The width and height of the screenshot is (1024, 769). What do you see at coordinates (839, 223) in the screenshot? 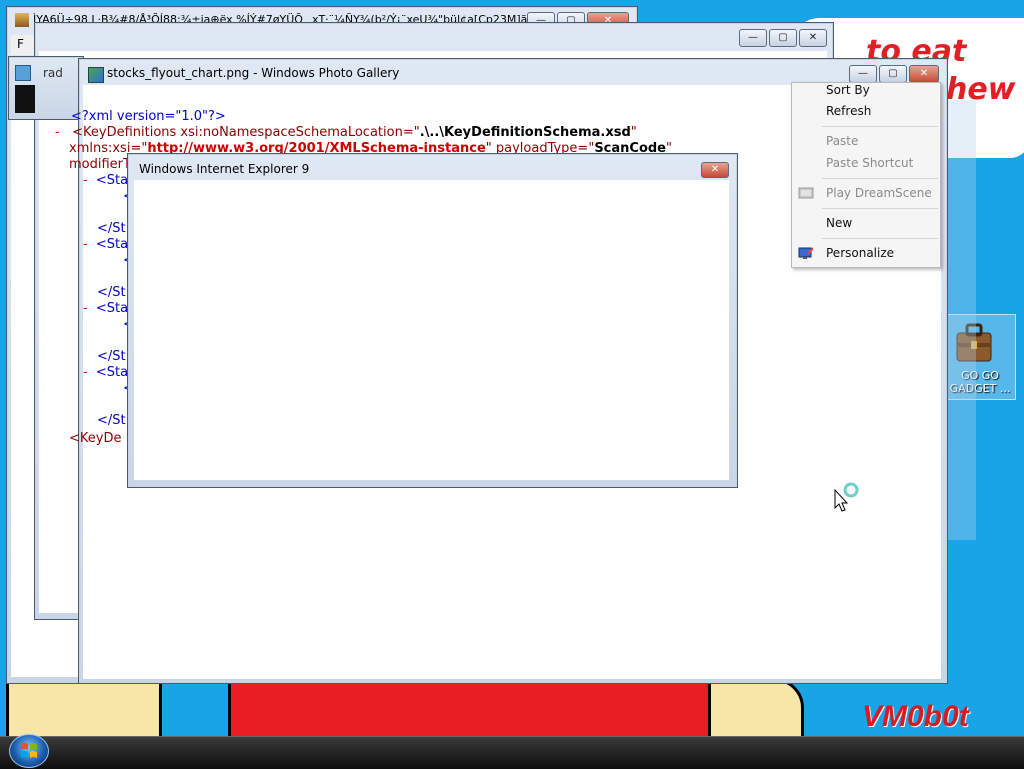
I see `menu-item-label: New` at bounding box center [839, 223].